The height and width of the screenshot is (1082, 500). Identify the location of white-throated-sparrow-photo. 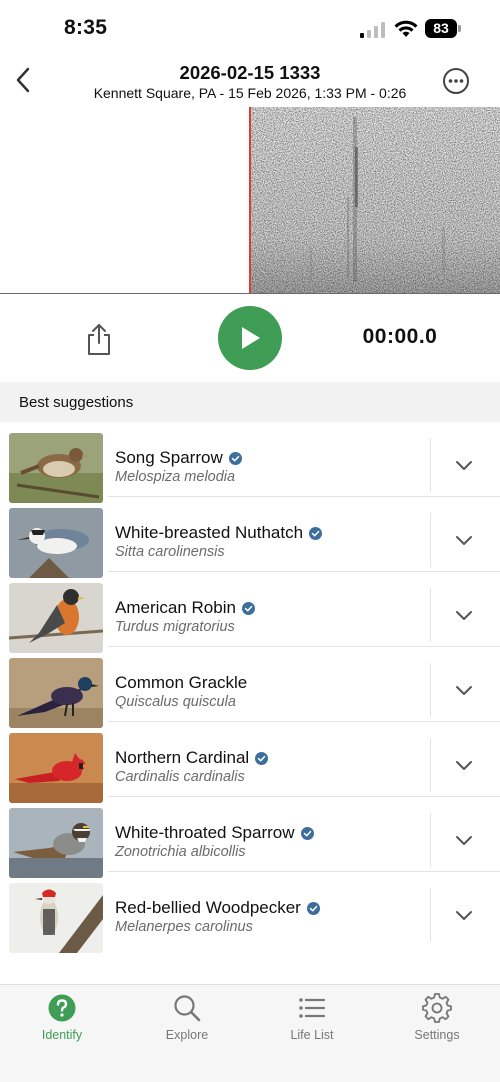
(56, 843).